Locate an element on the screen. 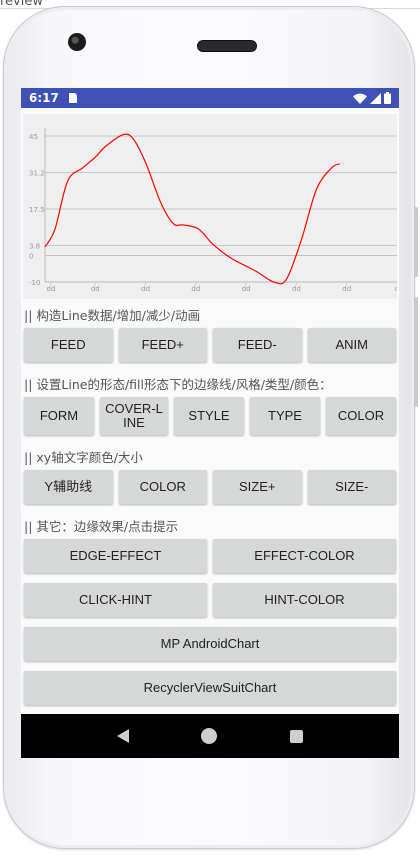  battery-icon is located at coordinates (387, 98).